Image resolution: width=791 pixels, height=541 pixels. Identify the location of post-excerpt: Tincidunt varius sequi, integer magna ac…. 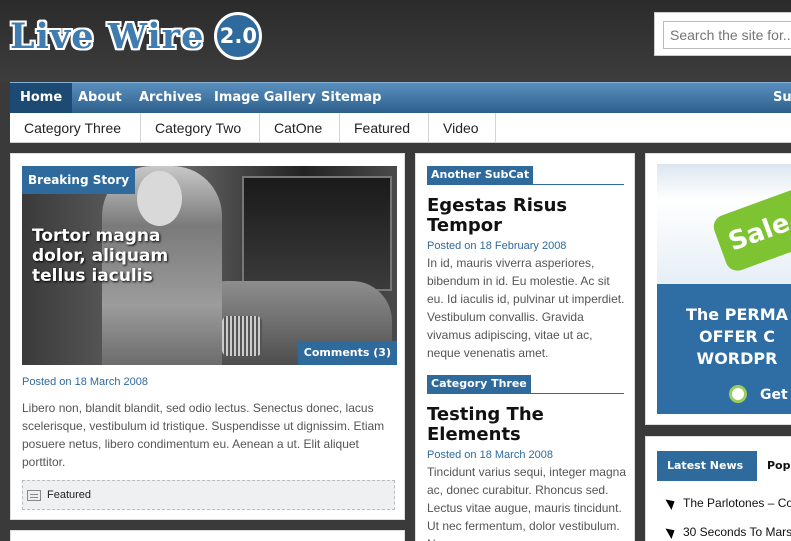
(526, 503).